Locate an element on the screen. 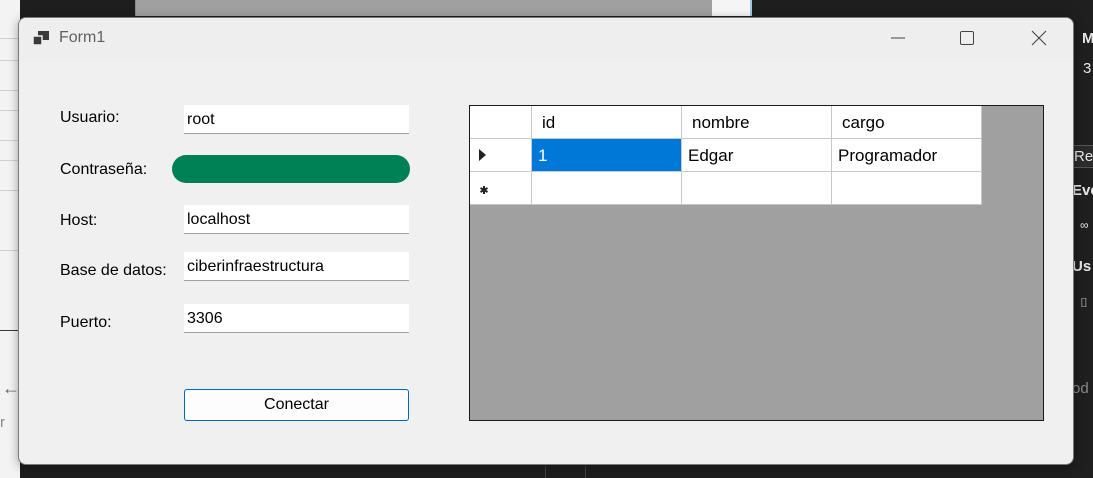 Image resolution: width=1093 pixels, height=478 pixels. contrasena-input is located at coordinates (291, 169).